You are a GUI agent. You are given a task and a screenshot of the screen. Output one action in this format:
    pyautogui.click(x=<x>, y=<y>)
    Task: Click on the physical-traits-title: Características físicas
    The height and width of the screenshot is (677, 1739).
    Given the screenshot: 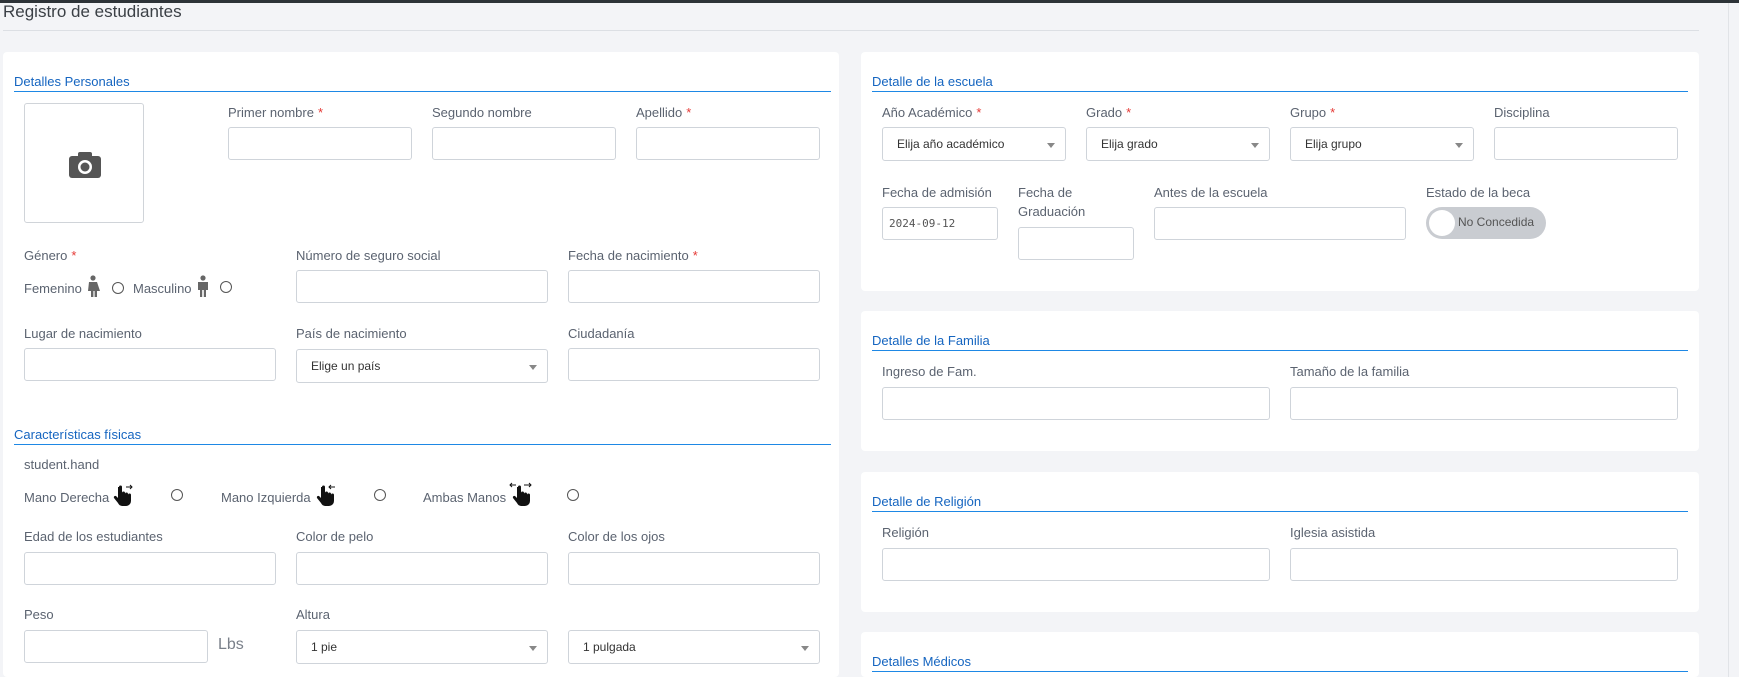 What is the action you would take?
    pyautogui.click(x=422, y=436)
    